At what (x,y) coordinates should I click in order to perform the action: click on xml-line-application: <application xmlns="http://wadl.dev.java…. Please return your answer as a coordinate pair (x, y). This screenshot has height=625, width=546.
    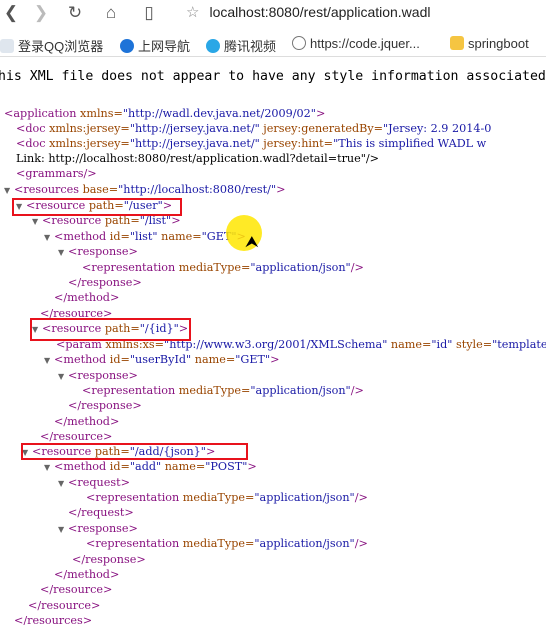
    Looking at the image, I should click on (165, 113).